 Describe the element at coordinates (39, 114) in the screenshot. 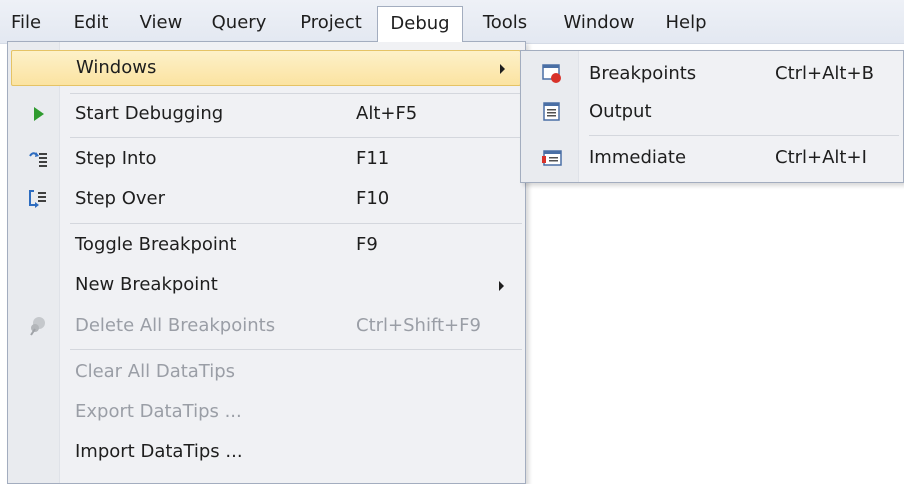

I see `play-icon` at that location.